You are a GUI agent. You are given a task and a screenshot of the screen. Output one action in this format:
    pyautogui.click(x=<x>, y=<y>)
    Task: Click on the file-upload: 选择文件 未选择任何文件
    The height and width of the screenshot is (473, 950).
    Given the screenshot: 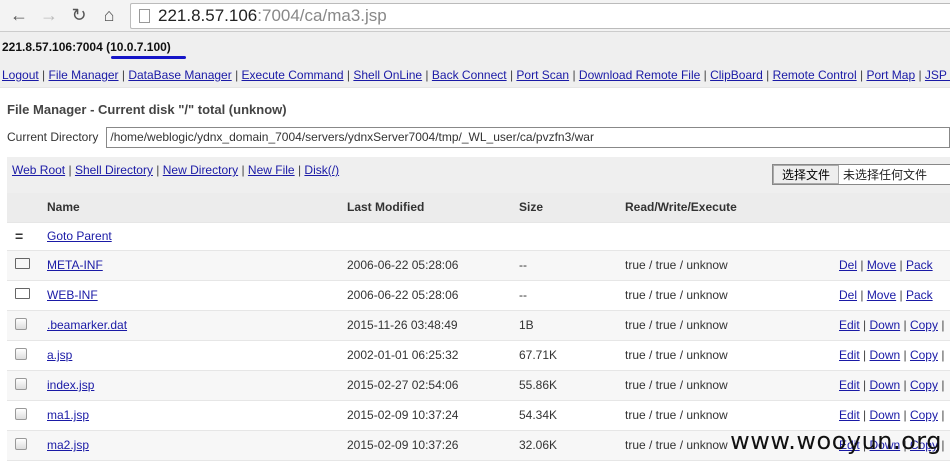 What is the action you would take?
    pyautogui.click(x=861, y=174)
    